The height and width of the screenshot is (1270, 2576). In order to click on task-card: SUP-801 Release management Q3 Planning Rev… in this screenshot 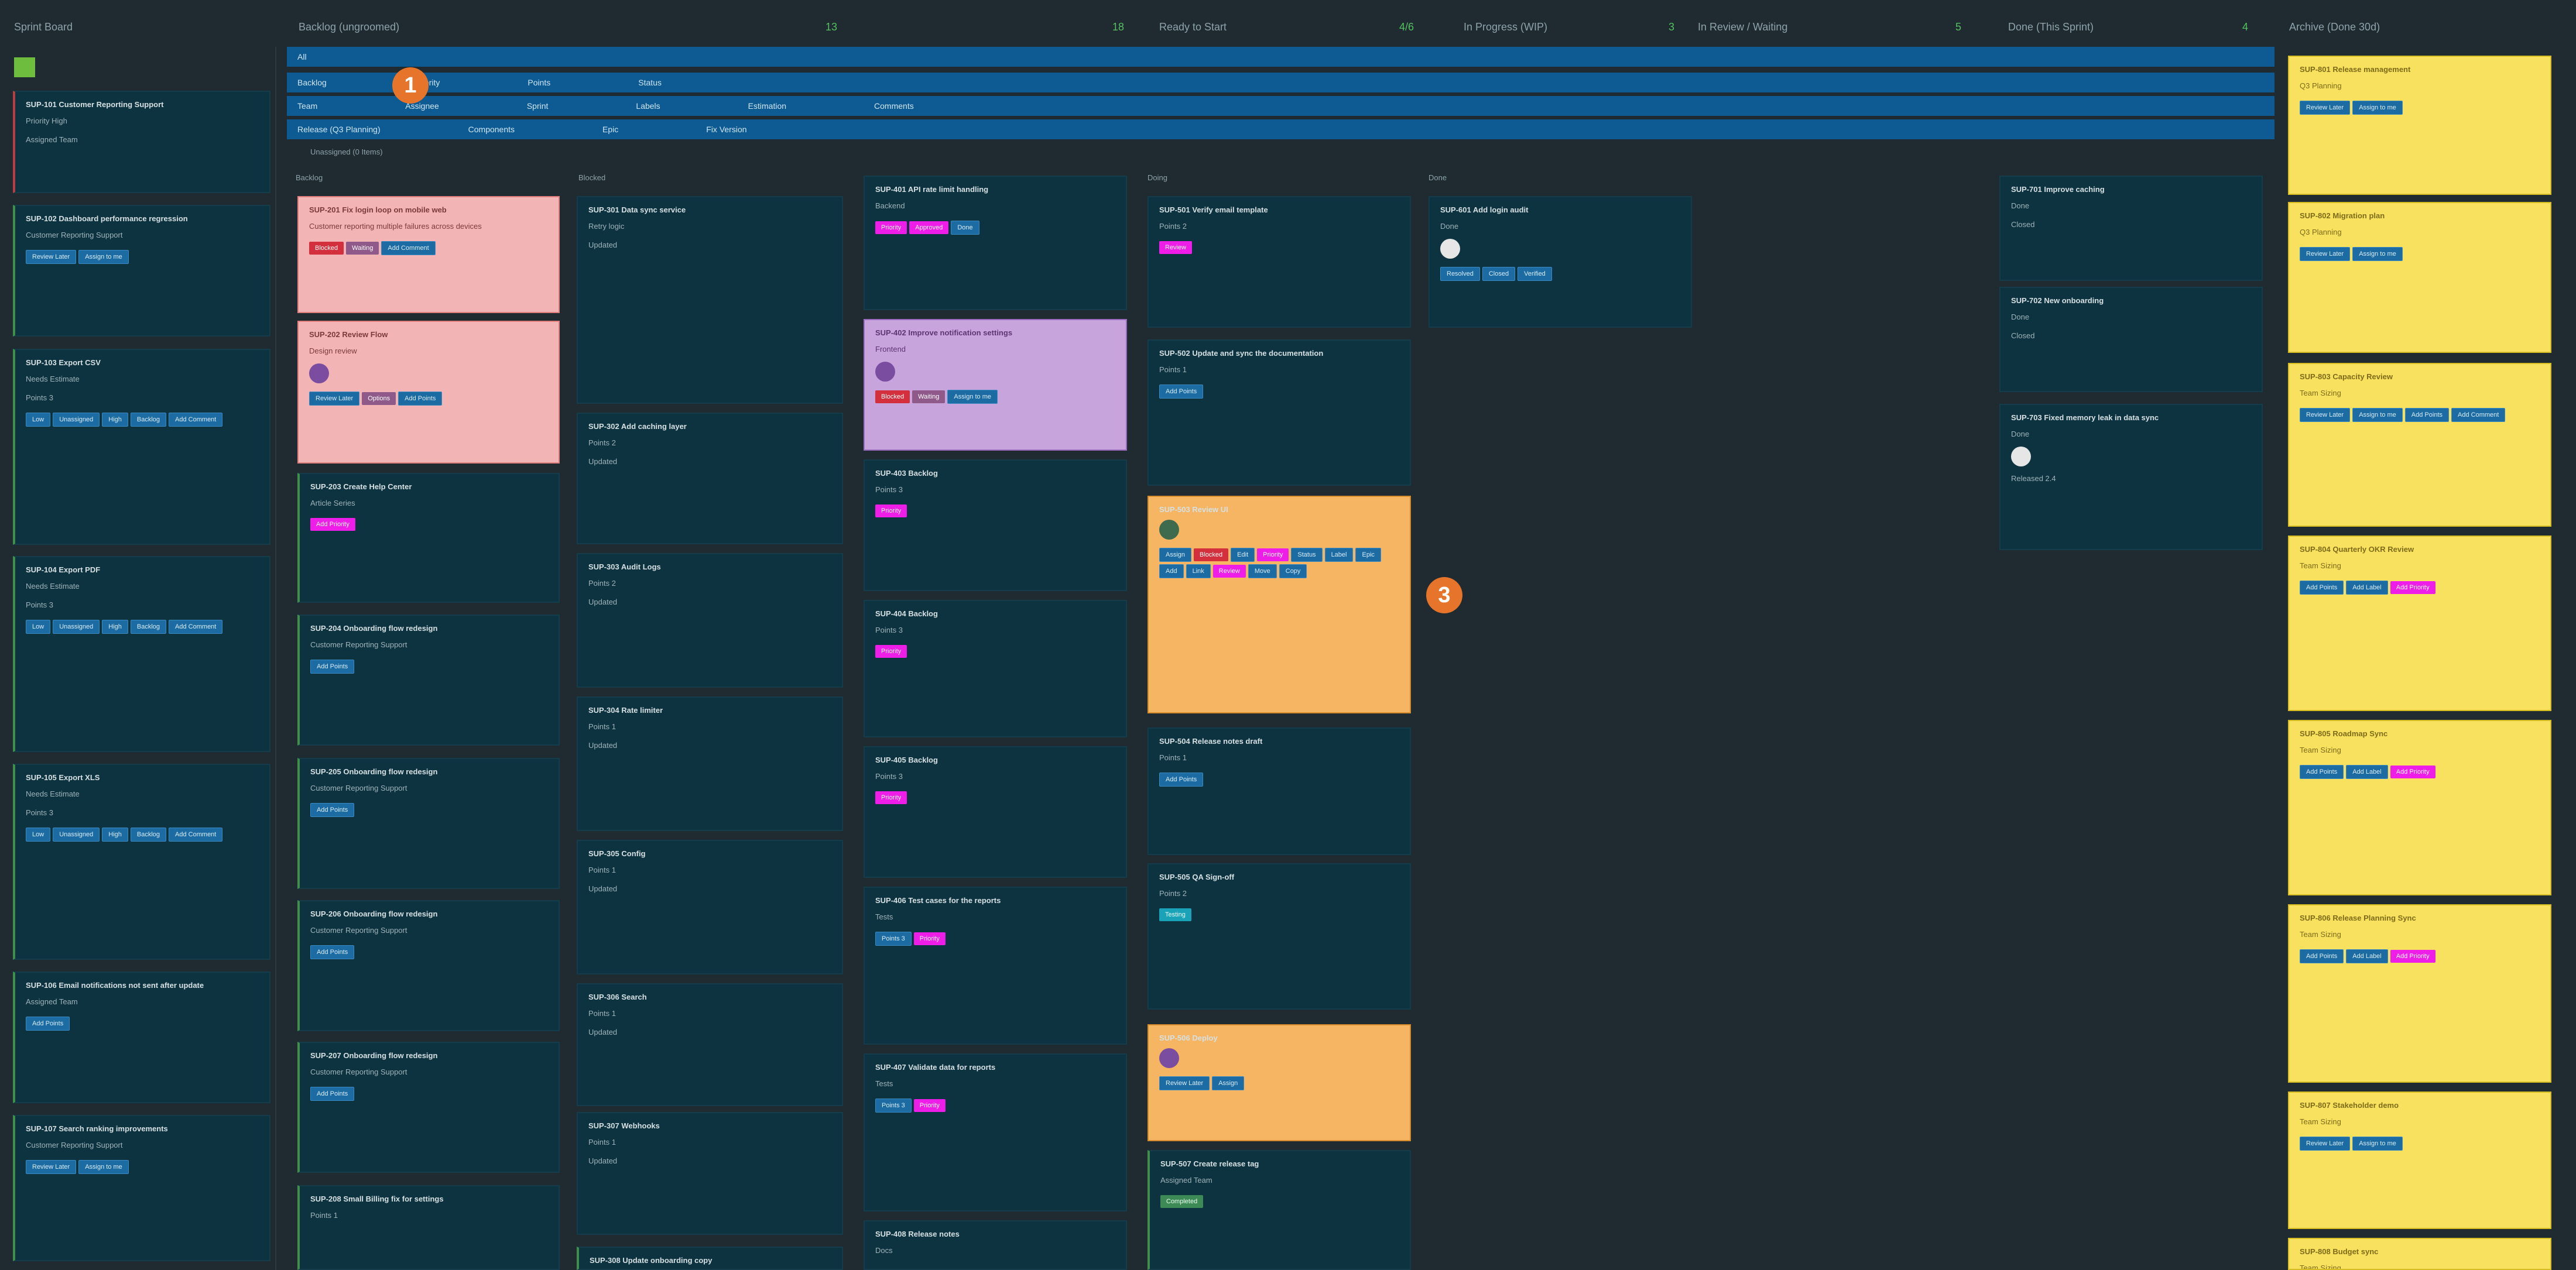, I will do `click(2419, 126)`.